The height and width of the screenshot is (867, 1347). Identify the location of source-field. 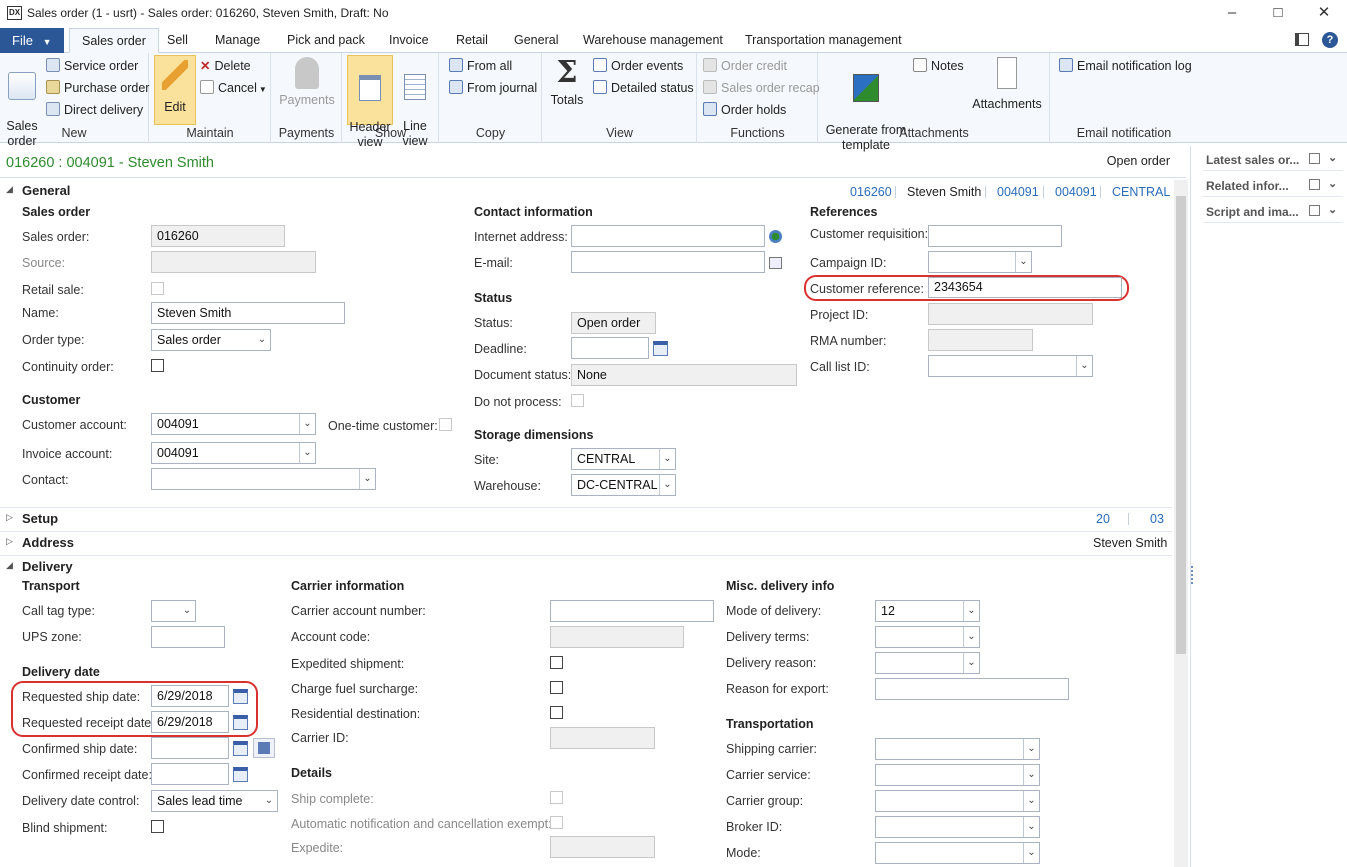
(233, 262).